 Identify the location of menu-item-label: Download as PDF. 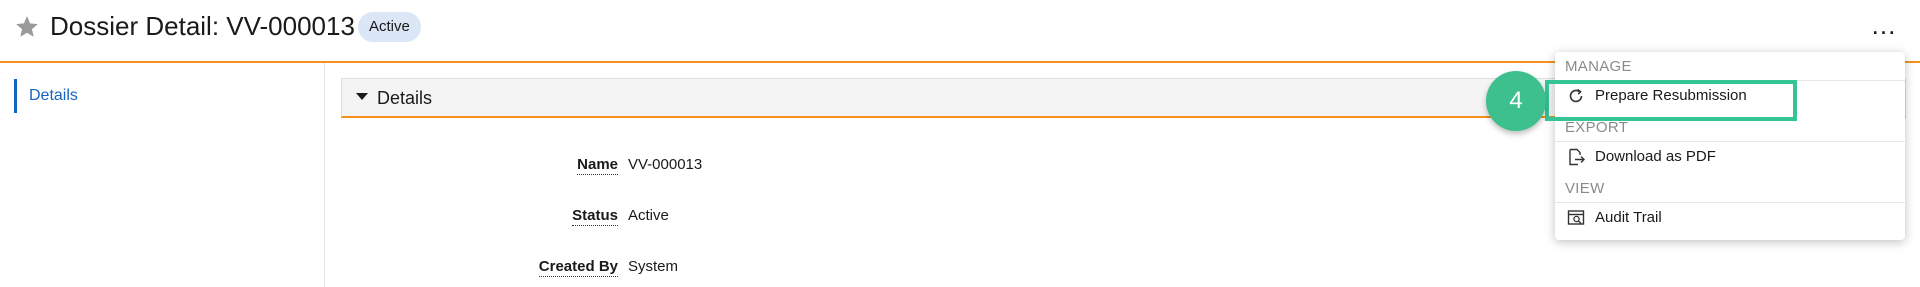
(1655, 156).